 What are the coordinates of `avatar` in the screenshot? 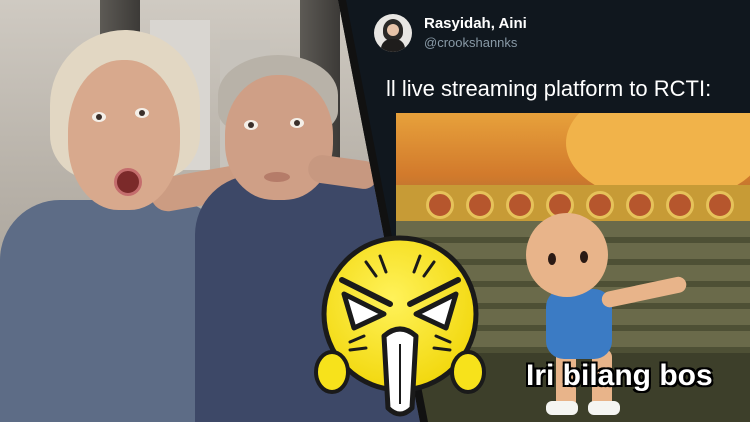 It's located at (393, 33).